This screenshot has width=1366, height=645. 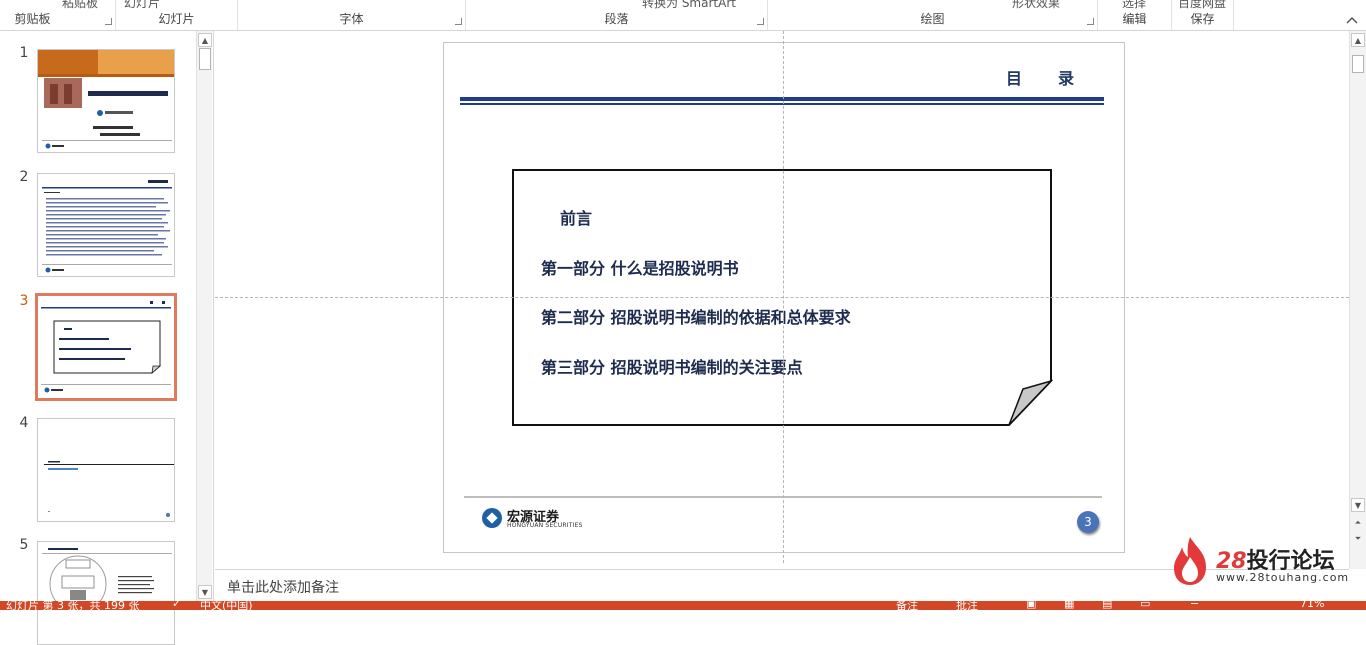 I want to click on ribbon-group-label: 绘图, so click(x=932, y=19).